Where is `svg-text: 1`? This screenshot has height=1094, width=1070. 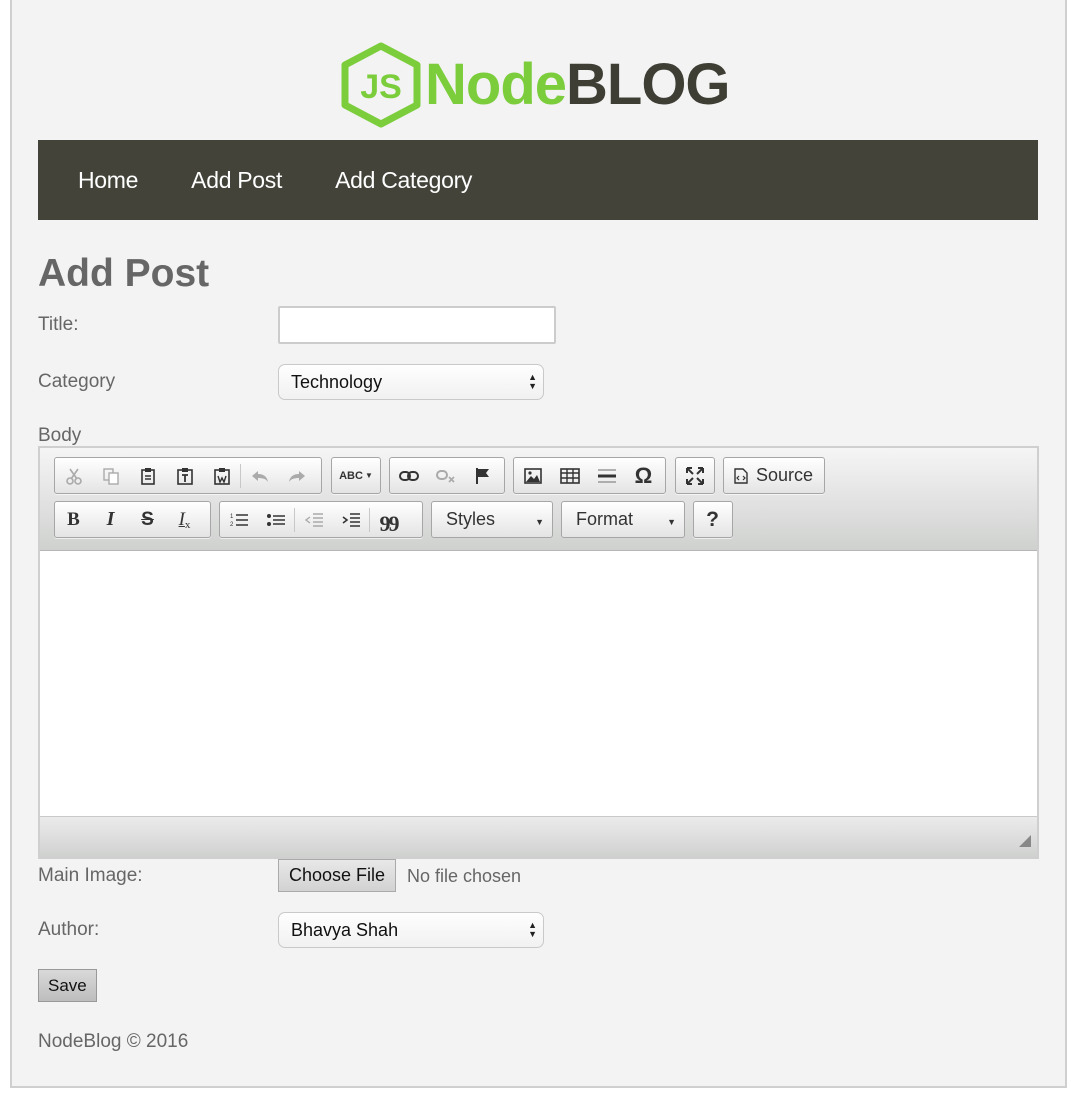 svg-text: 1 is located at coordinates (232, 517).